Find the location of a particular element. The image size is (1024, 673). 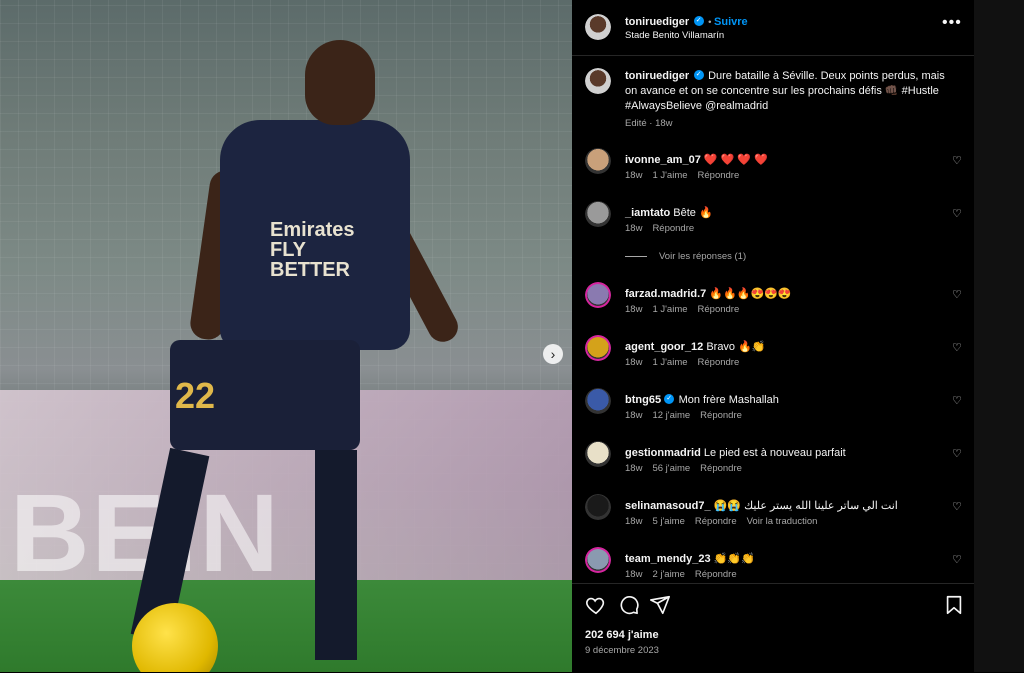

jersey-sponsor-text: Emirates FLY BETTER is located at coordinates (312, 250).